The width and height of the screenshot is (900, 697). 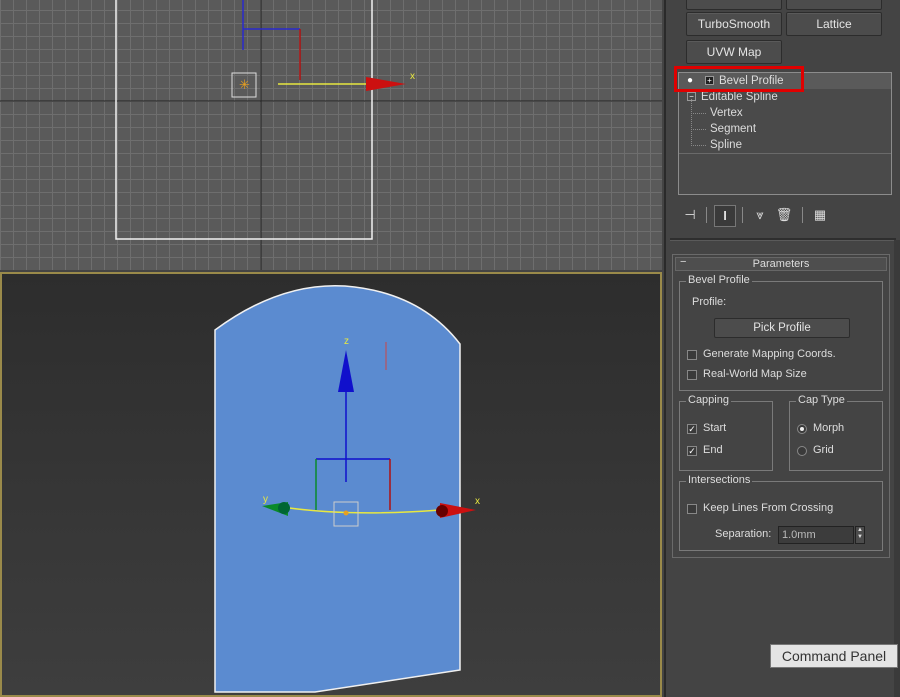 I want to click on capping-group: Capping ✓ Start ✓ End, so click(x=726, y=432).